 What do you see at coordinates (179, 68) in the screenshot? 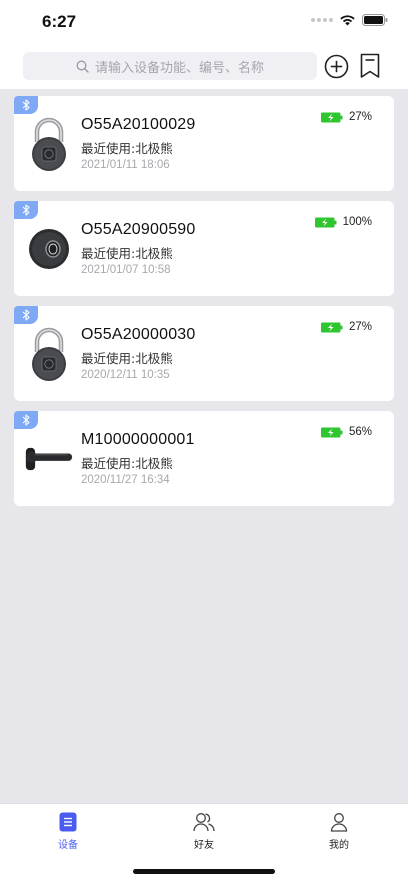
I see `search-placeholder: 请输入设备功能、编号、名称` at bounding box center [179, 68].